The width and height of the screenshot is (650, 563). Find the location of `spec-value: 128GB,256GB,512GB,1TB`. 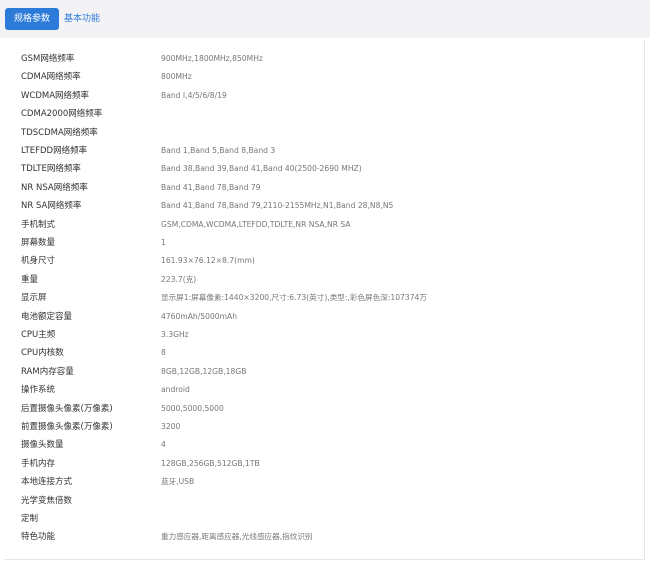

spec-value: 128GB,256GB,512GB,1TB is located at coordinates (210, 463).